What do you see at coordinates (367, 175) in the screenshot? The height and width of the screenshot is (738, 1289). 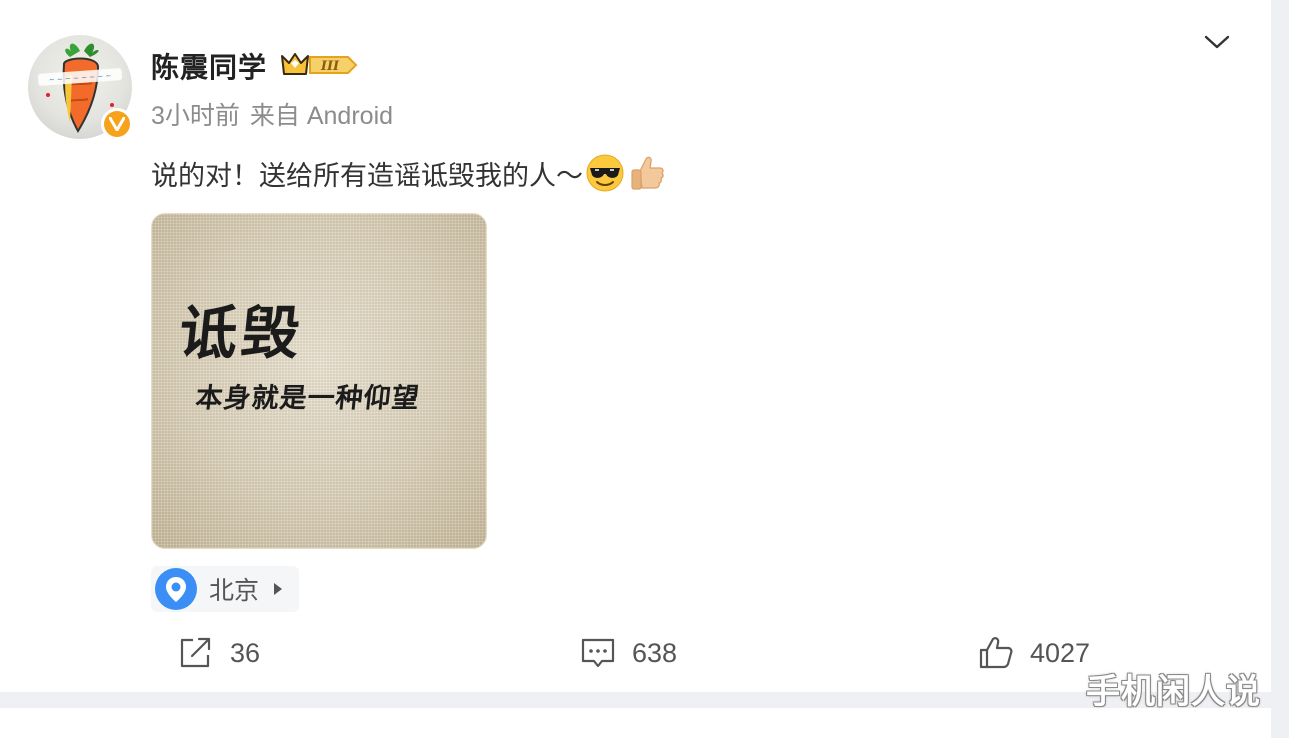 I see `post-text: 说的对！送给所有造谣诋毁我的人～` at bounding box center [367, 175].